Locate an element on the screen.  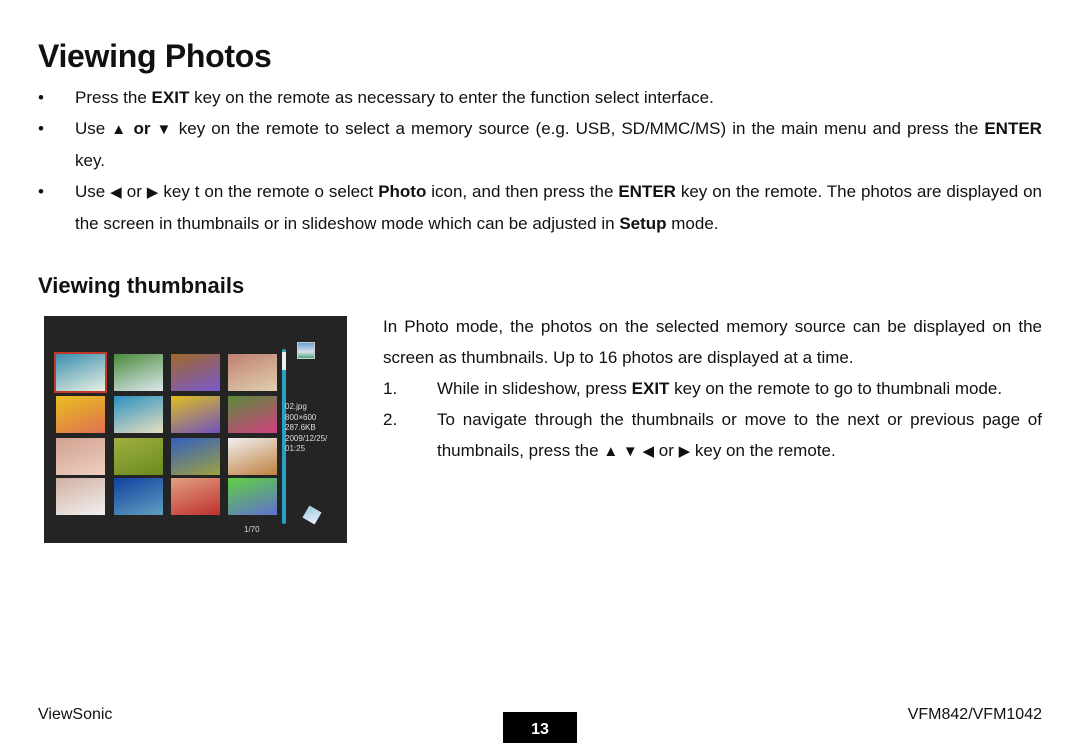
step-number: 1. is located at coordinates (390, 388).